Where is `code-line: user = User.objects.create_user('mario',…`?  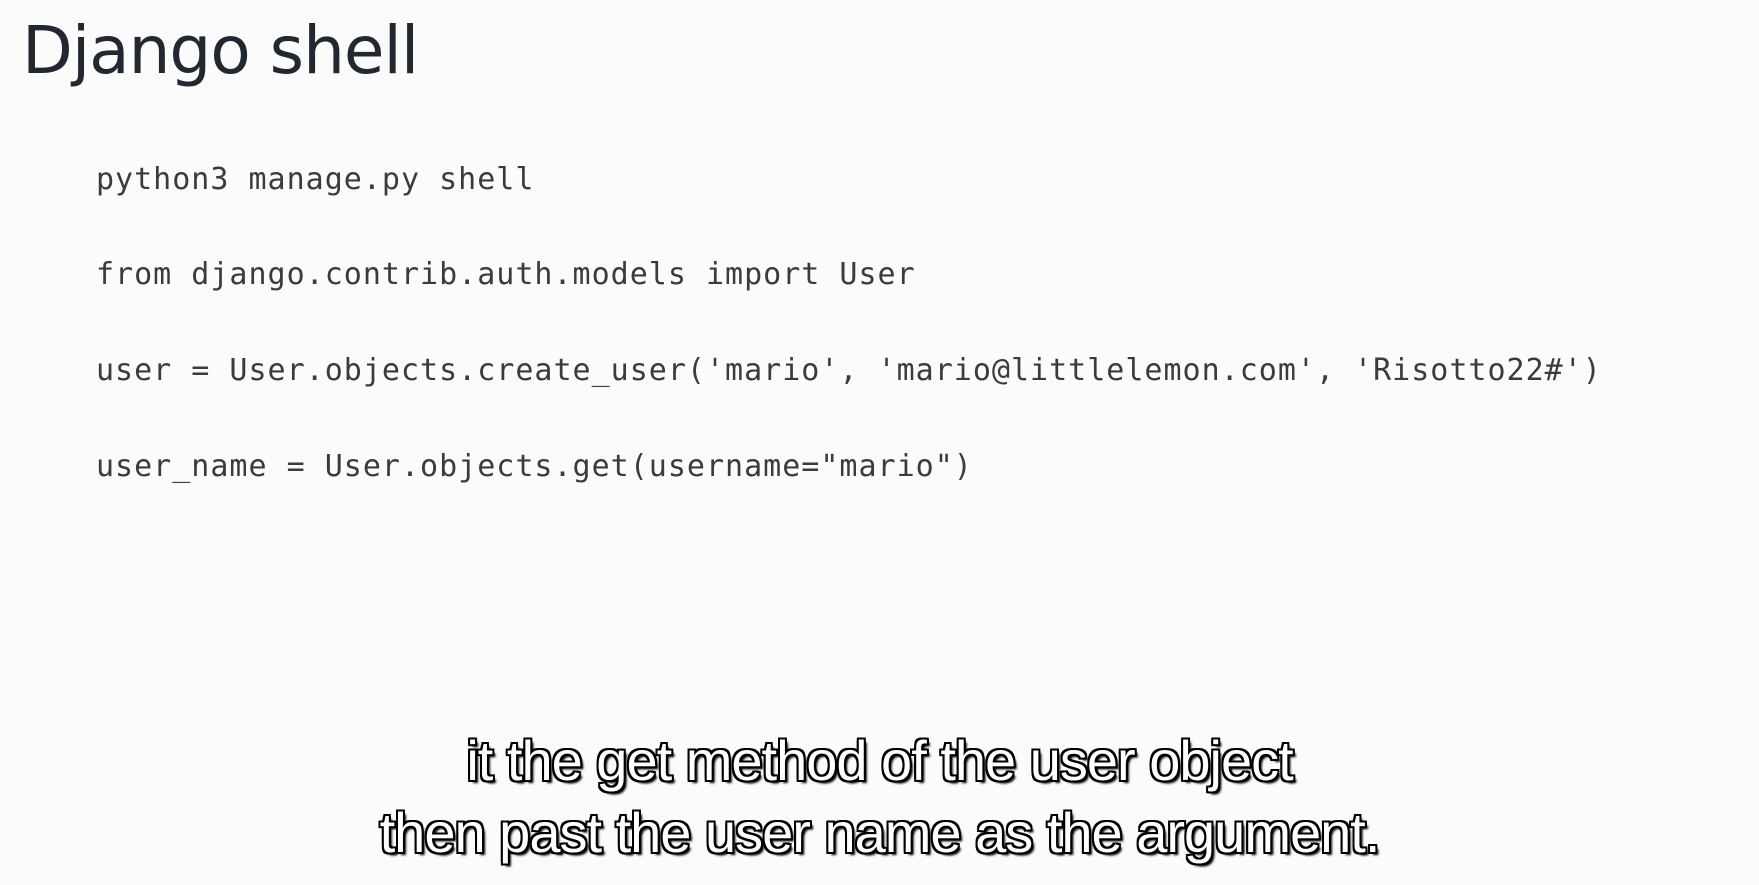
code-line: user = User.objects.create_user('mario',… is located at coordinates (849, 370).